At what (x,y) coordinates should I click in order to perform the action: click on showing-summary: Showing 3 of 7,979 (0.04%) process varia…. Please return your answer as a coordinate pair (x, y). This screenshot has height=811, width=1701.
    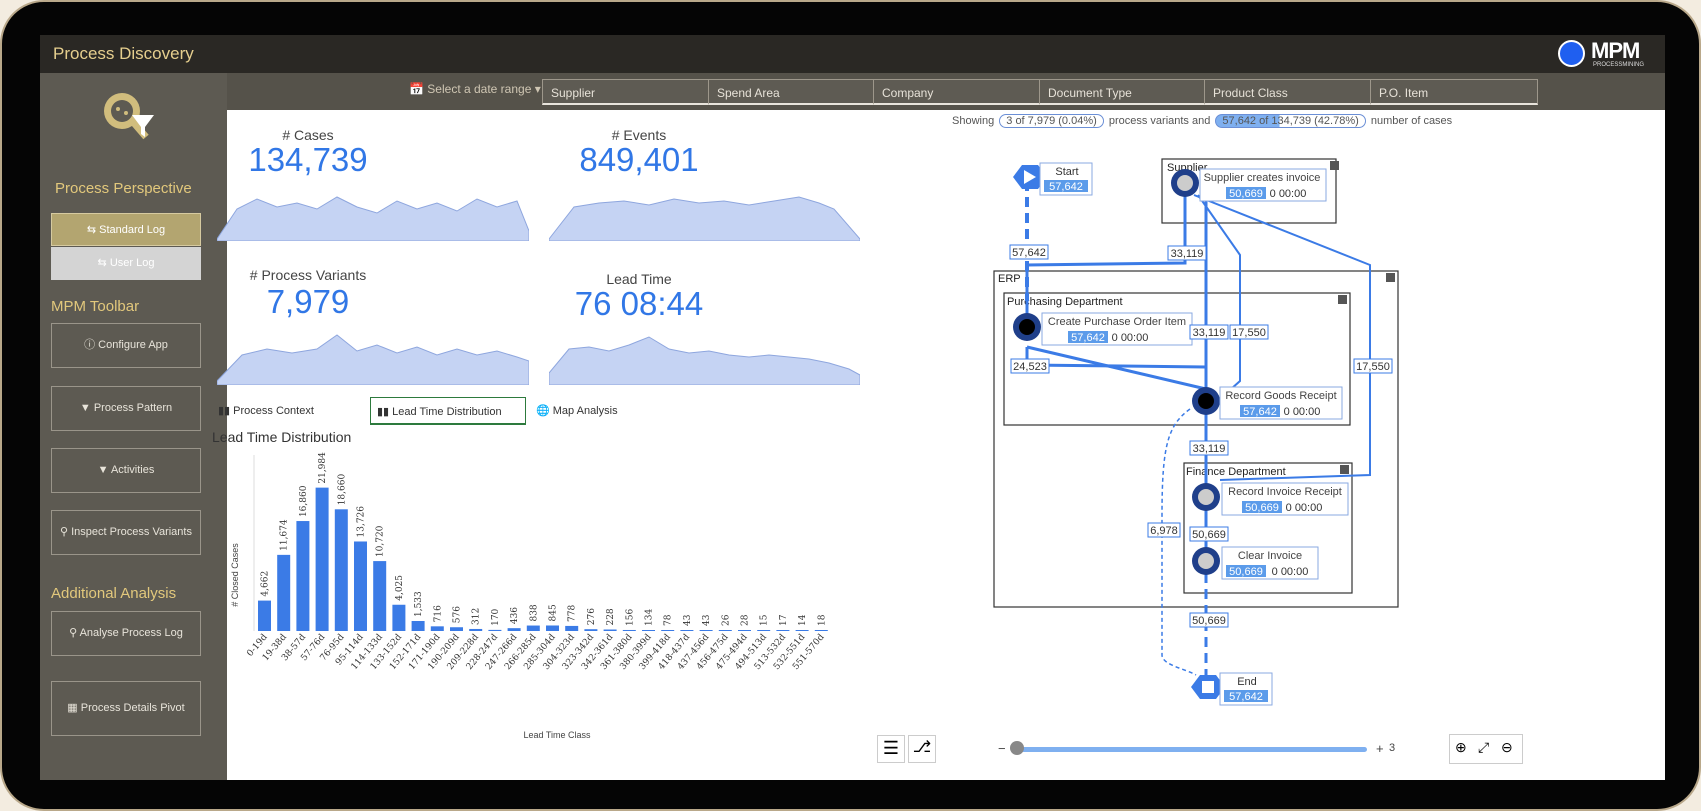
    Looking at the image, I should click on (1202, 121).